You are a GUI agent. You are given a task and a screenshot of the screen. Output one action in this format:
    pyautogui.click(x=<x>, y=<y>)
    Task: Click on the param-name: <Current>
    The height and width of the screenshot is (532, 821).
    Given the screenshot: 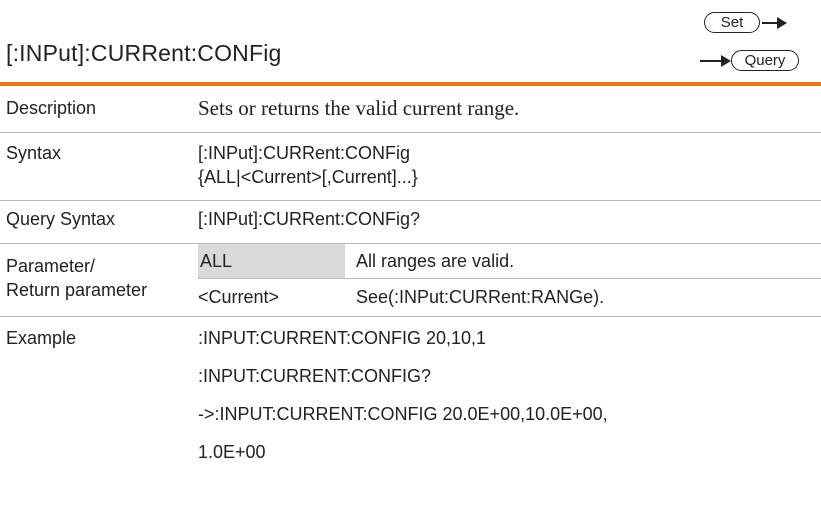 What is the action you would take?
    pyautogui.click(x=239, y=297)
    